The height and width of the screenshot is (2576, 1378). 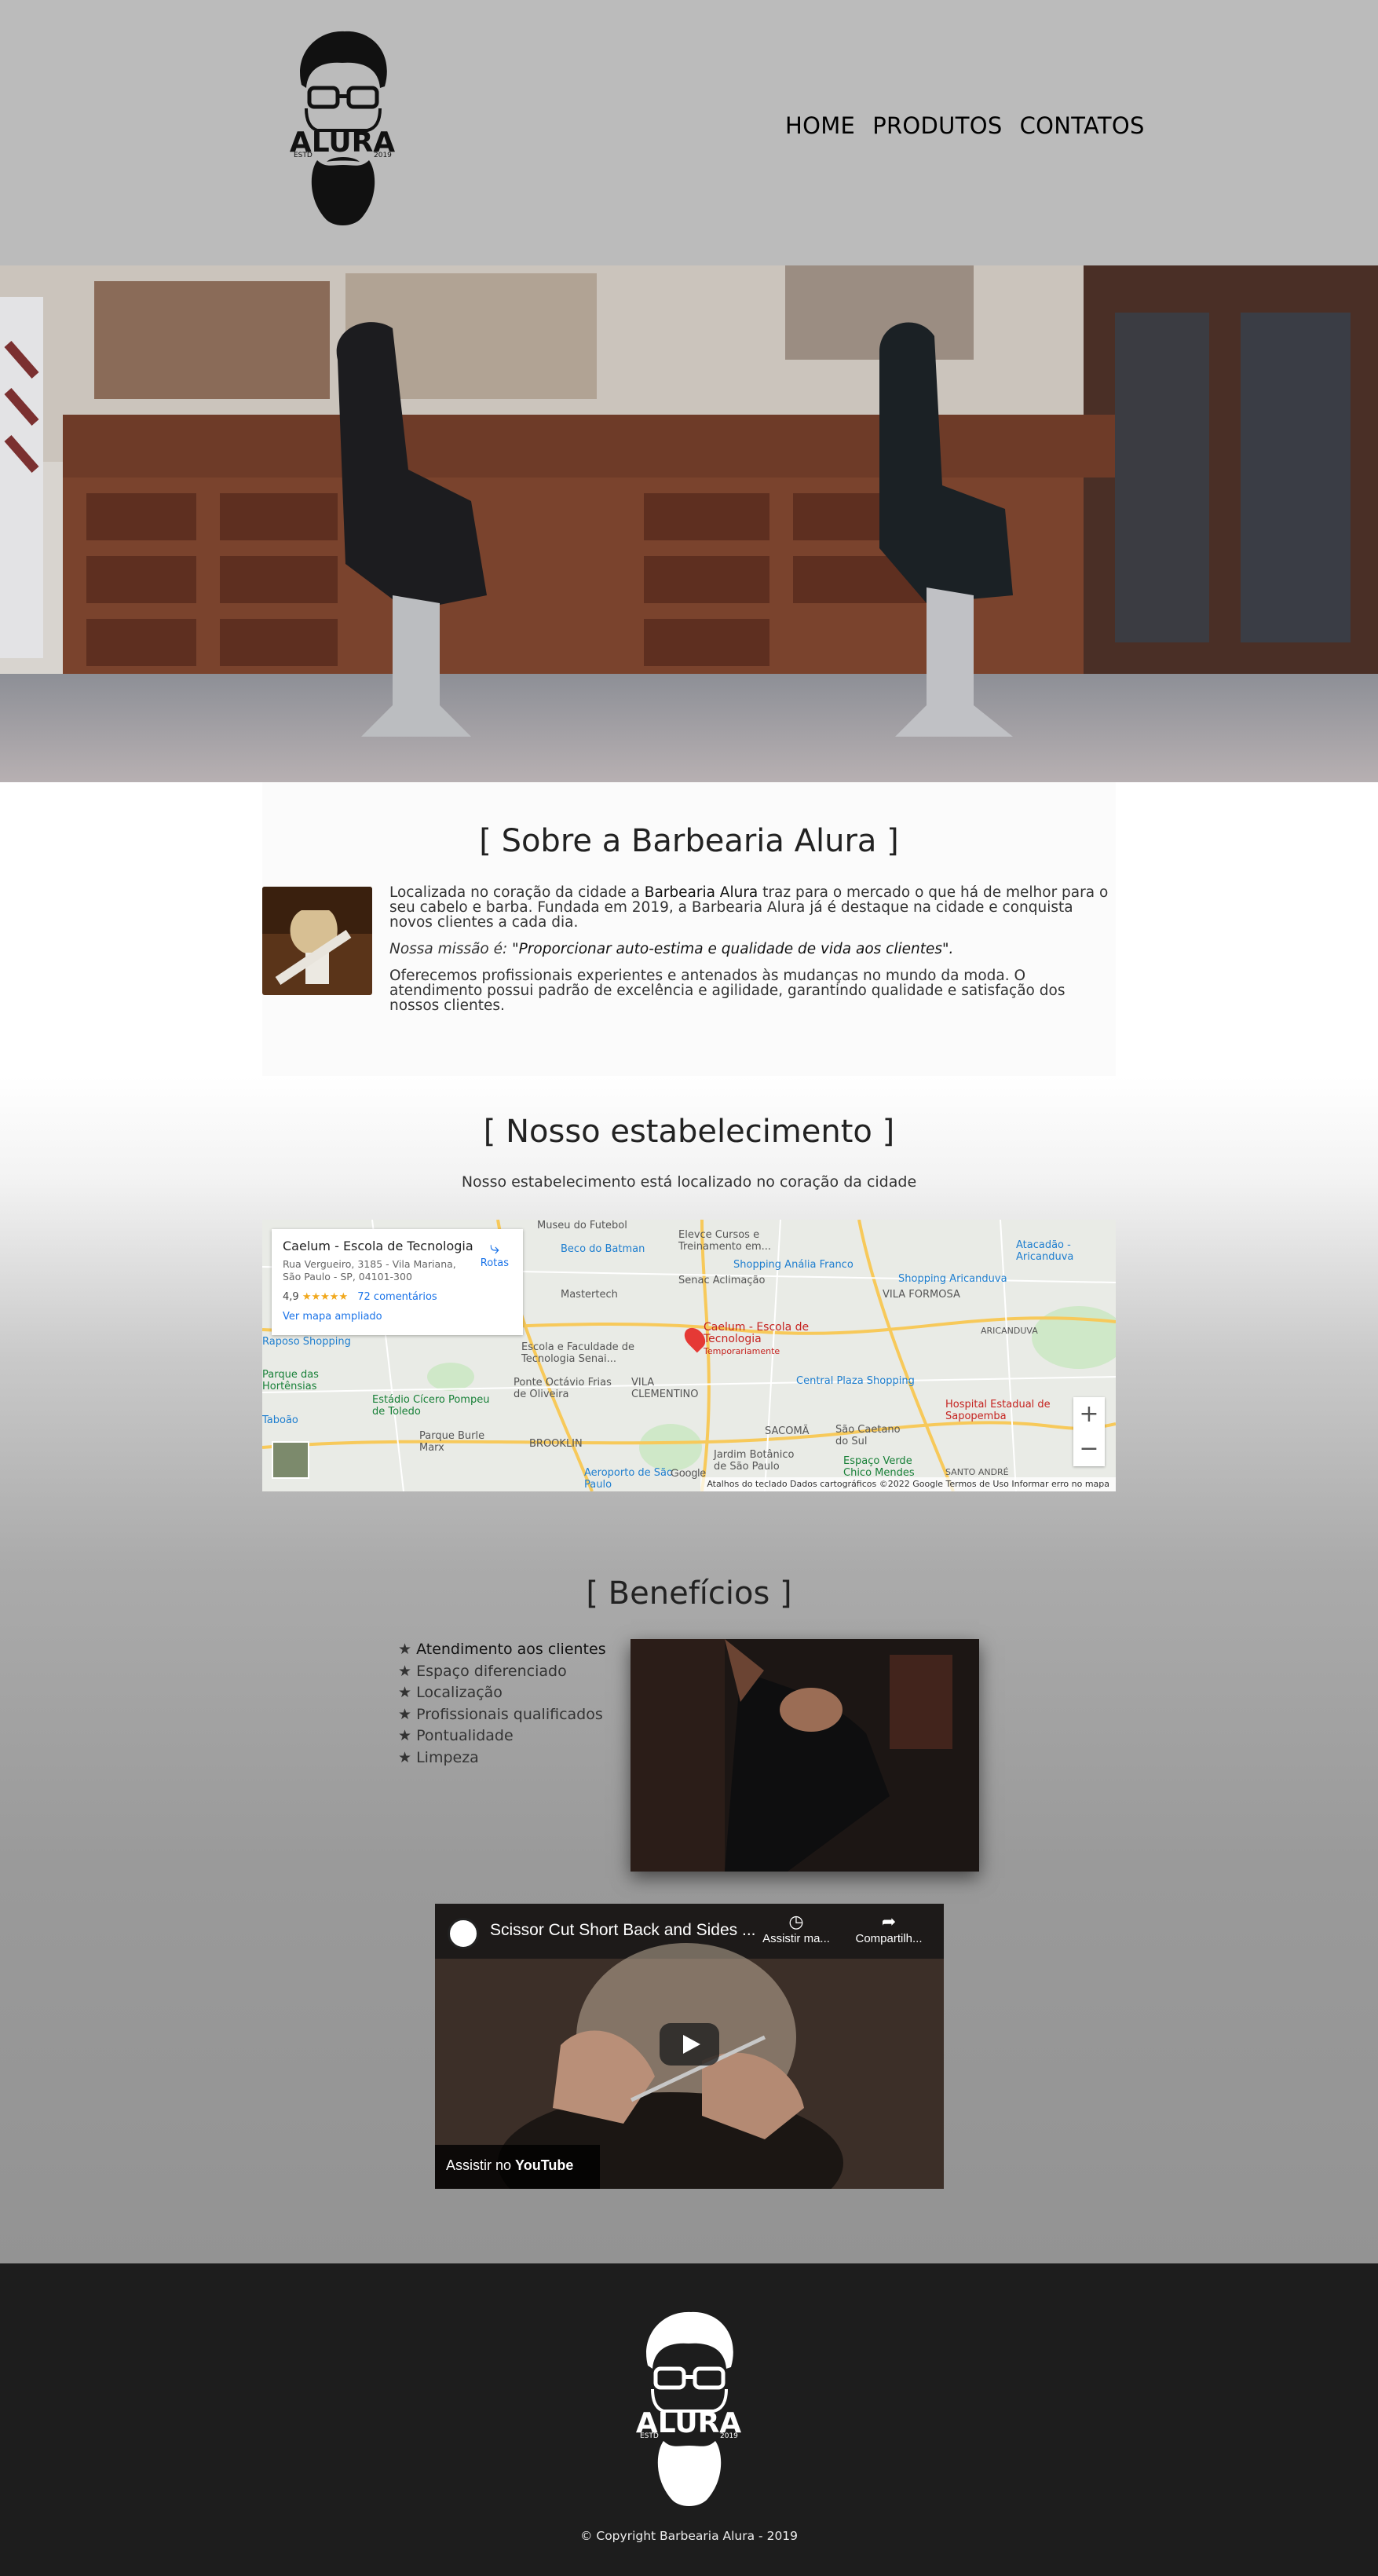 I want to click on benefits-title: [ Benefícios ], so click(x=689, y=1594).